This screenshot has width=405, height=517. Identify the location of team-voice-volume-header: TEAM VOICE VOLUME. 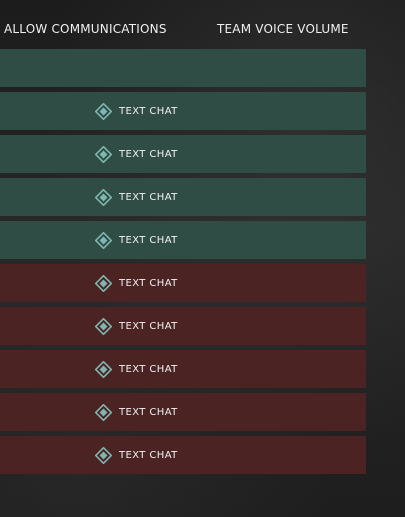
(283, 29).